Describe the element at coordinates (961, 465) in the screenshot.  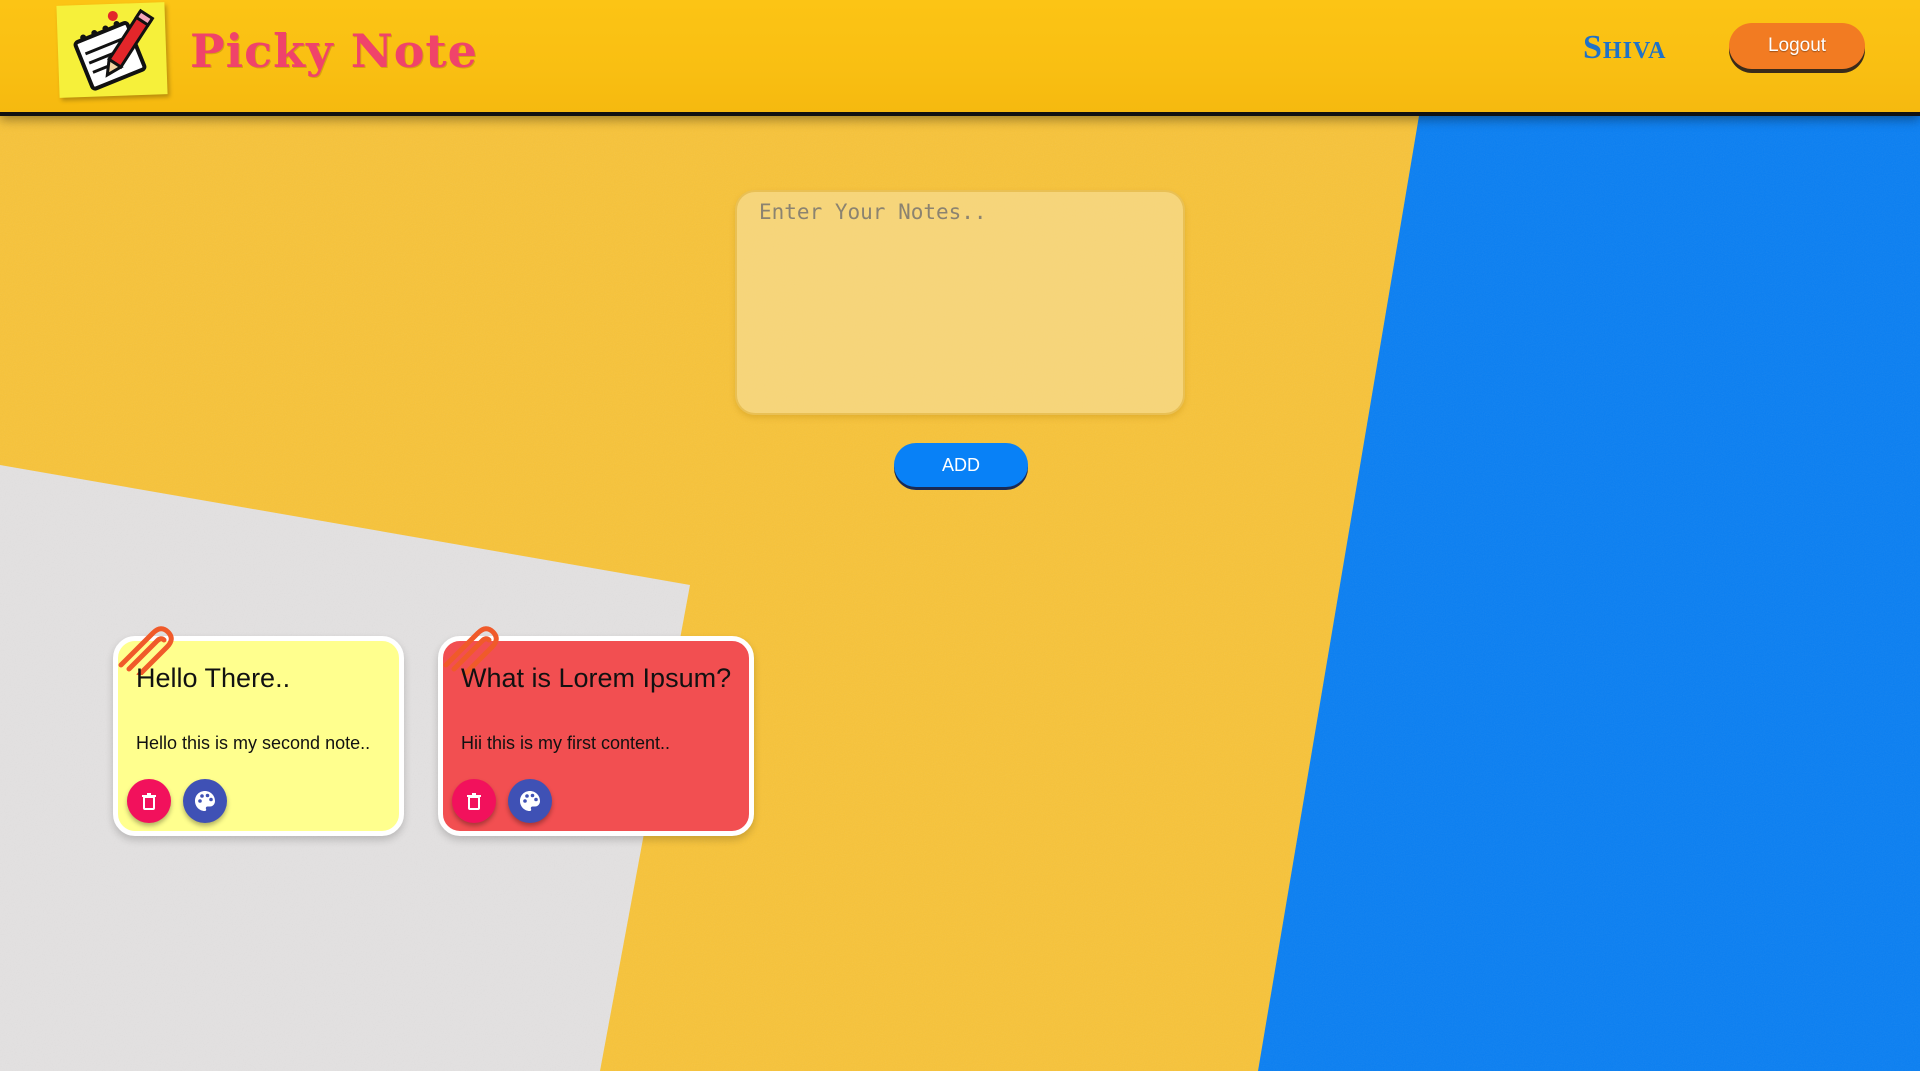
I see `add-note-button: ADD` at that location.